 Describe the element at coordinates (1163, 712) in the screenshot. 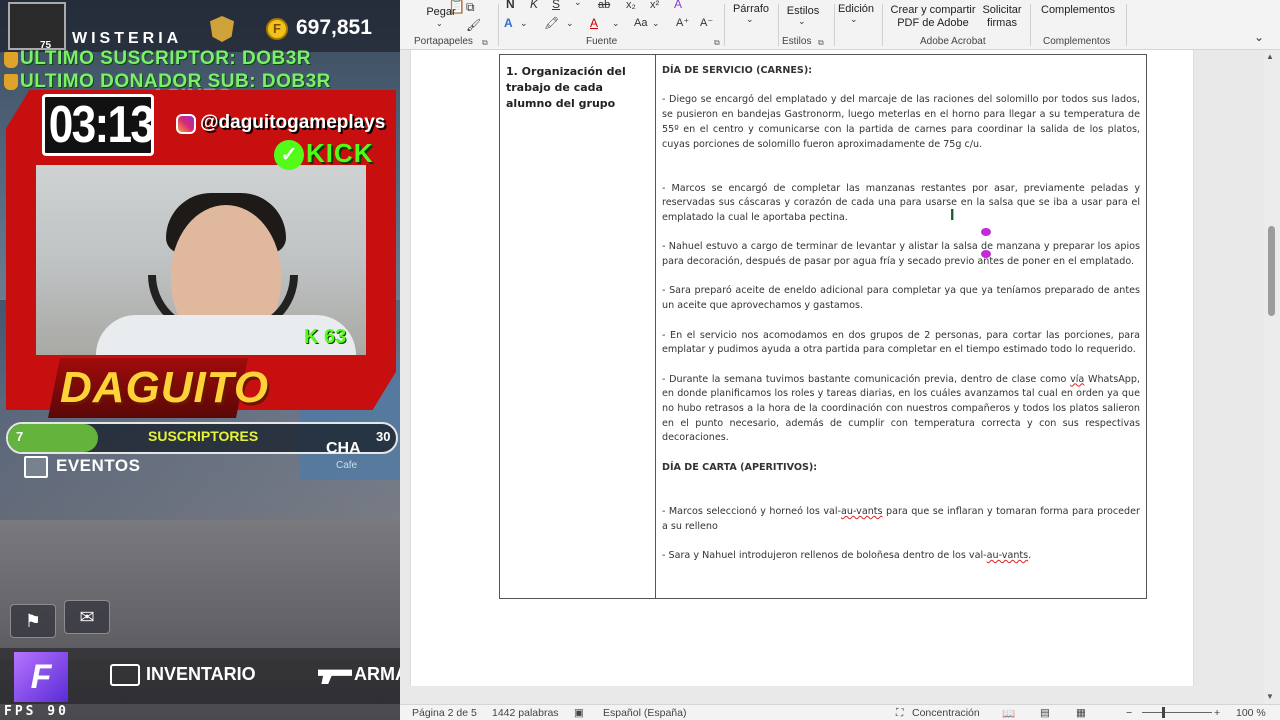

I see `zoom-slider-knob` at that location.